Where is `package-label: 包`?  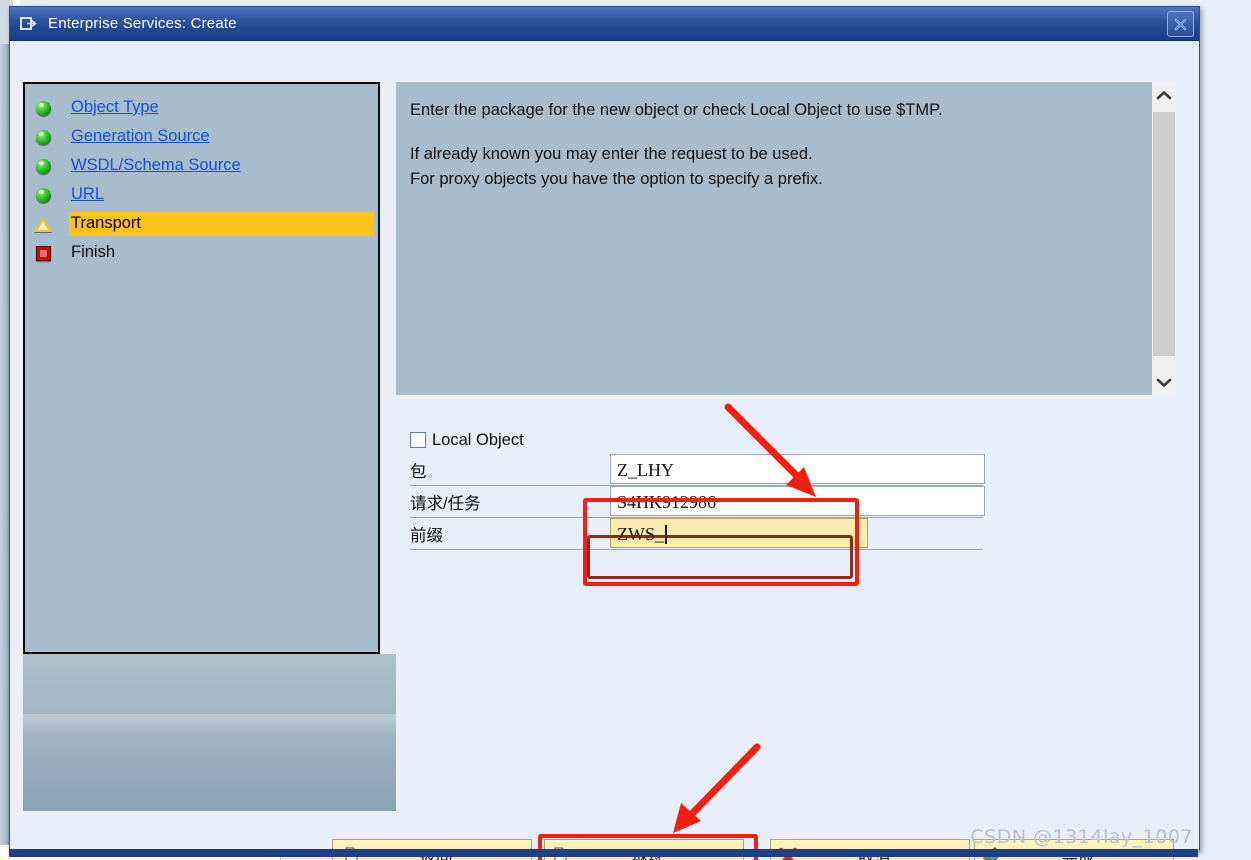
package-label: 包 is located at coordinates (418, 472).